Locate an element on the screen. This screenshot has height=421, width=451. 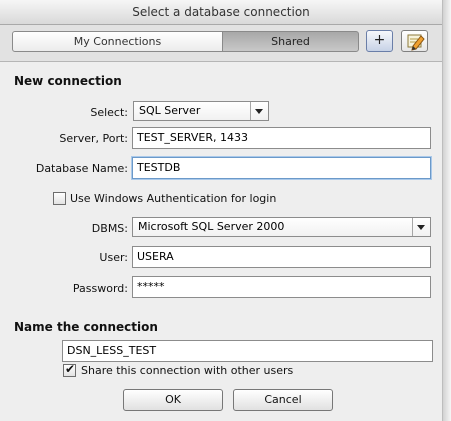
windows-auth-label: Use Windows Authentication for login is located at coordinates (173, 198).